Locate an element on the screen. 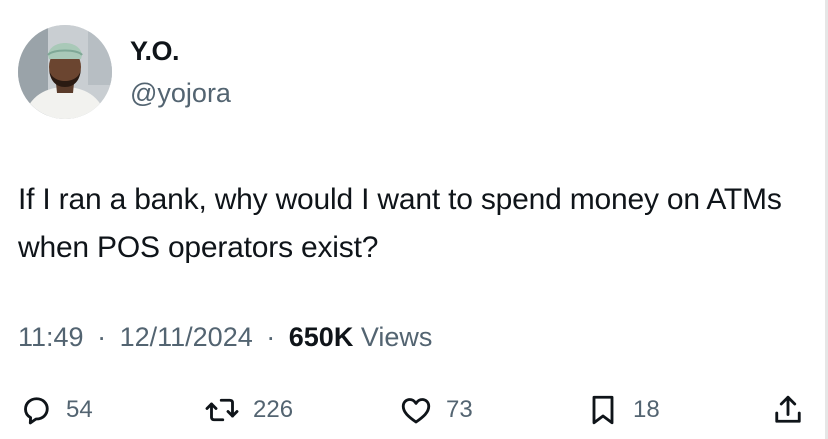  retweet-button: 226 is located at coordinates (248, 410).